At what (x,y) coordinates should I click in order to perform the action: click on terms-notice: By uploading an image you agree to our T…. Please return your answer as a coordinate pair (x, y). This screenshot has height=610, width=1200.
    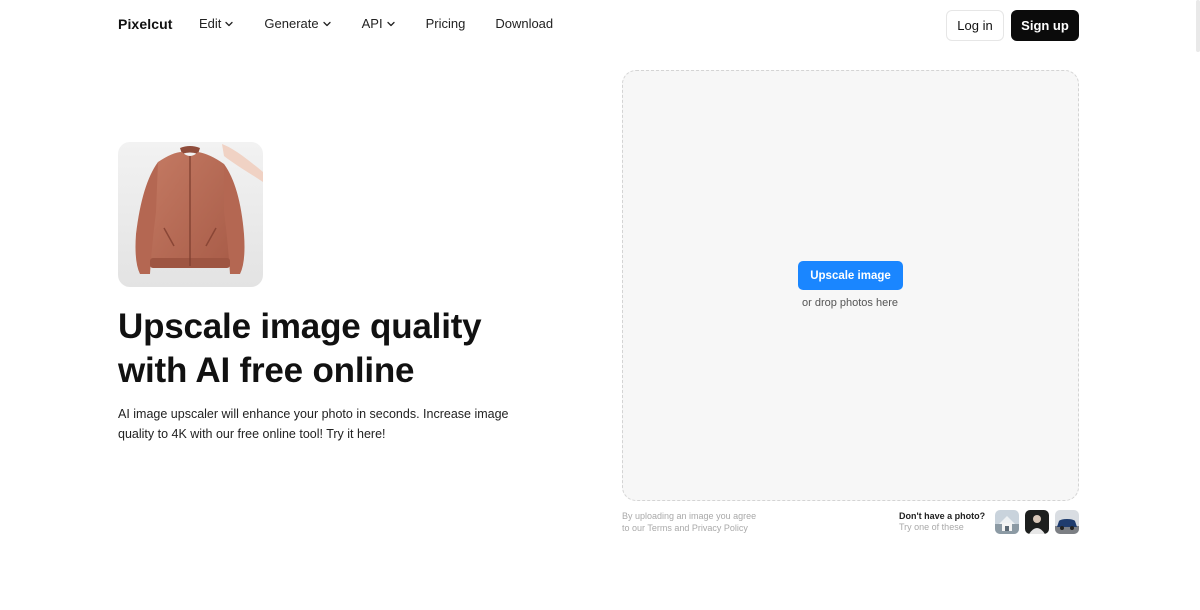
    Looking at the image, I should click on (722, 522).